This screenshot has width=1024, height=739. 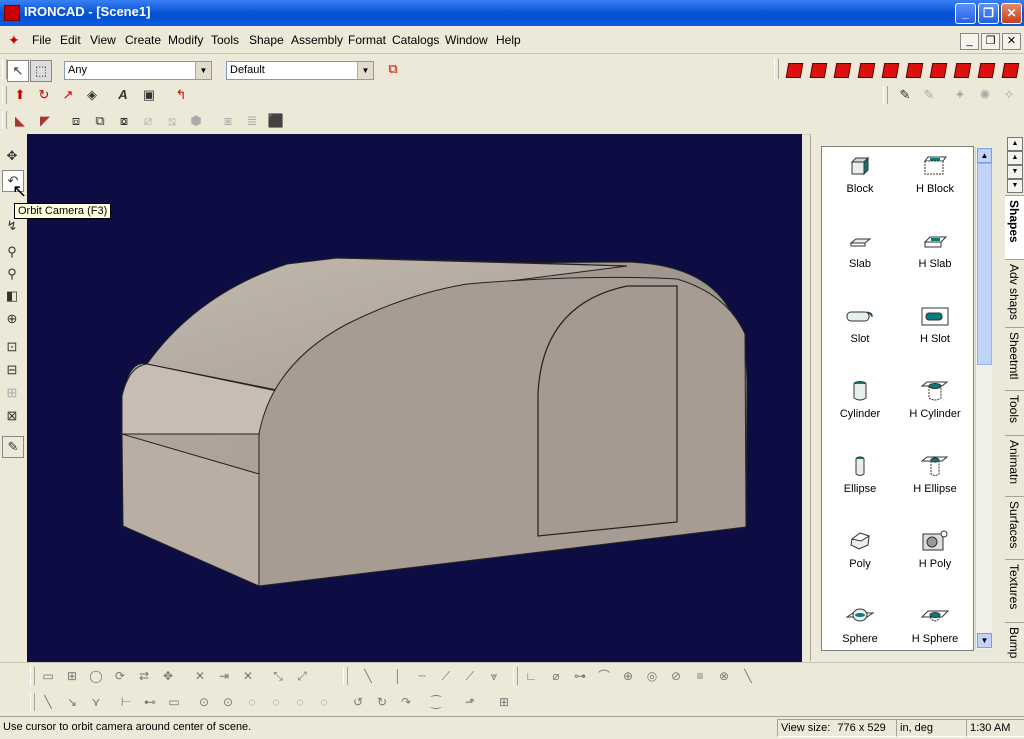 I want to click on ironcad-app-icon, so click(x=12, y=13).